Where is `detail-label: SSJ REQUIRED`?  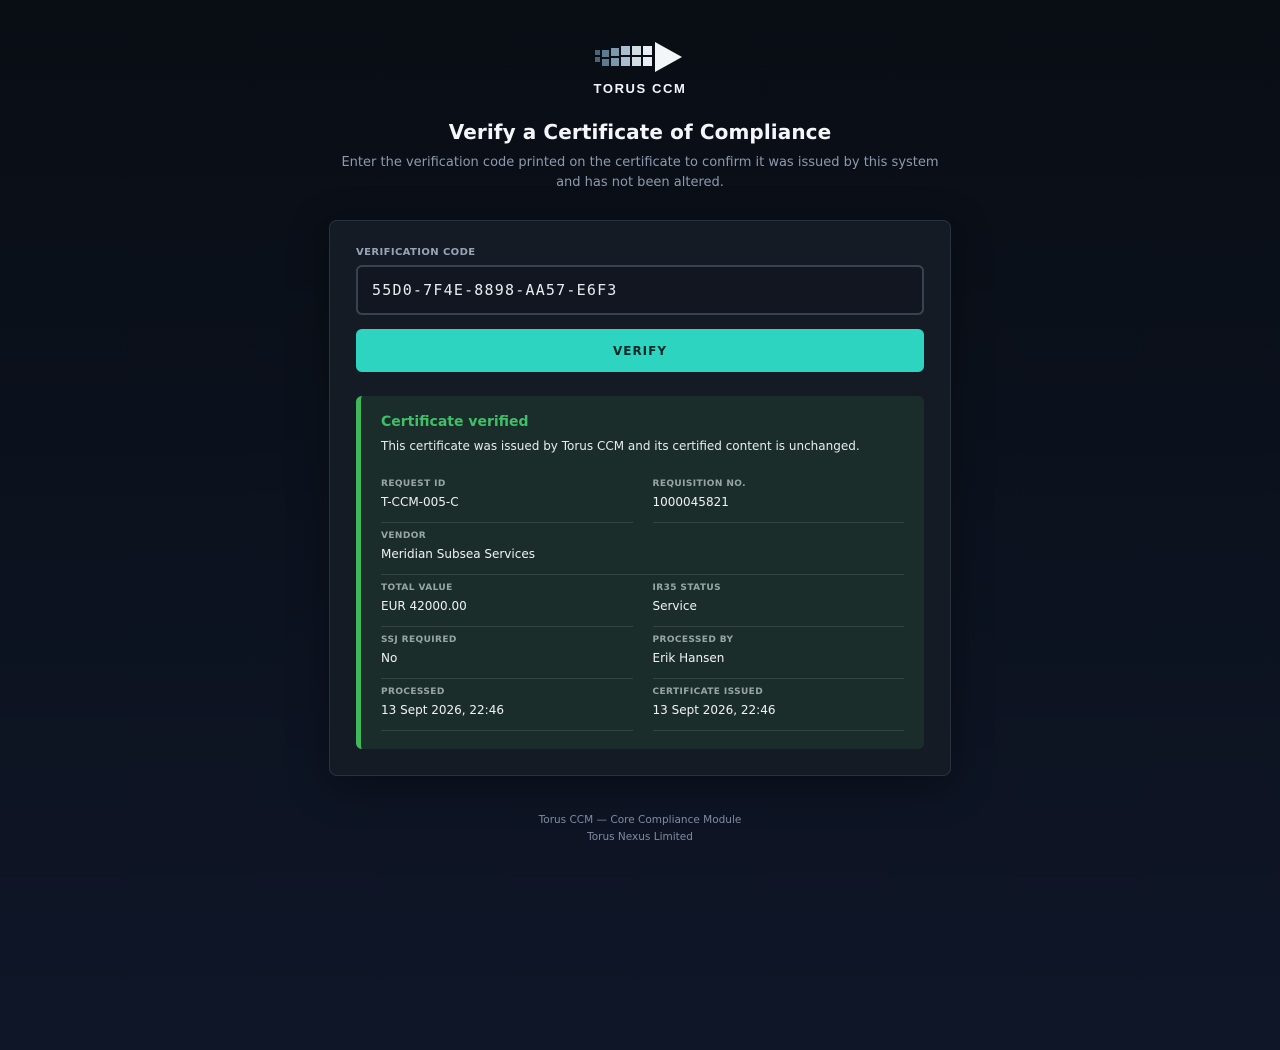
detail-label: SSJ REQUIRED is located at coordinates (419, 640).